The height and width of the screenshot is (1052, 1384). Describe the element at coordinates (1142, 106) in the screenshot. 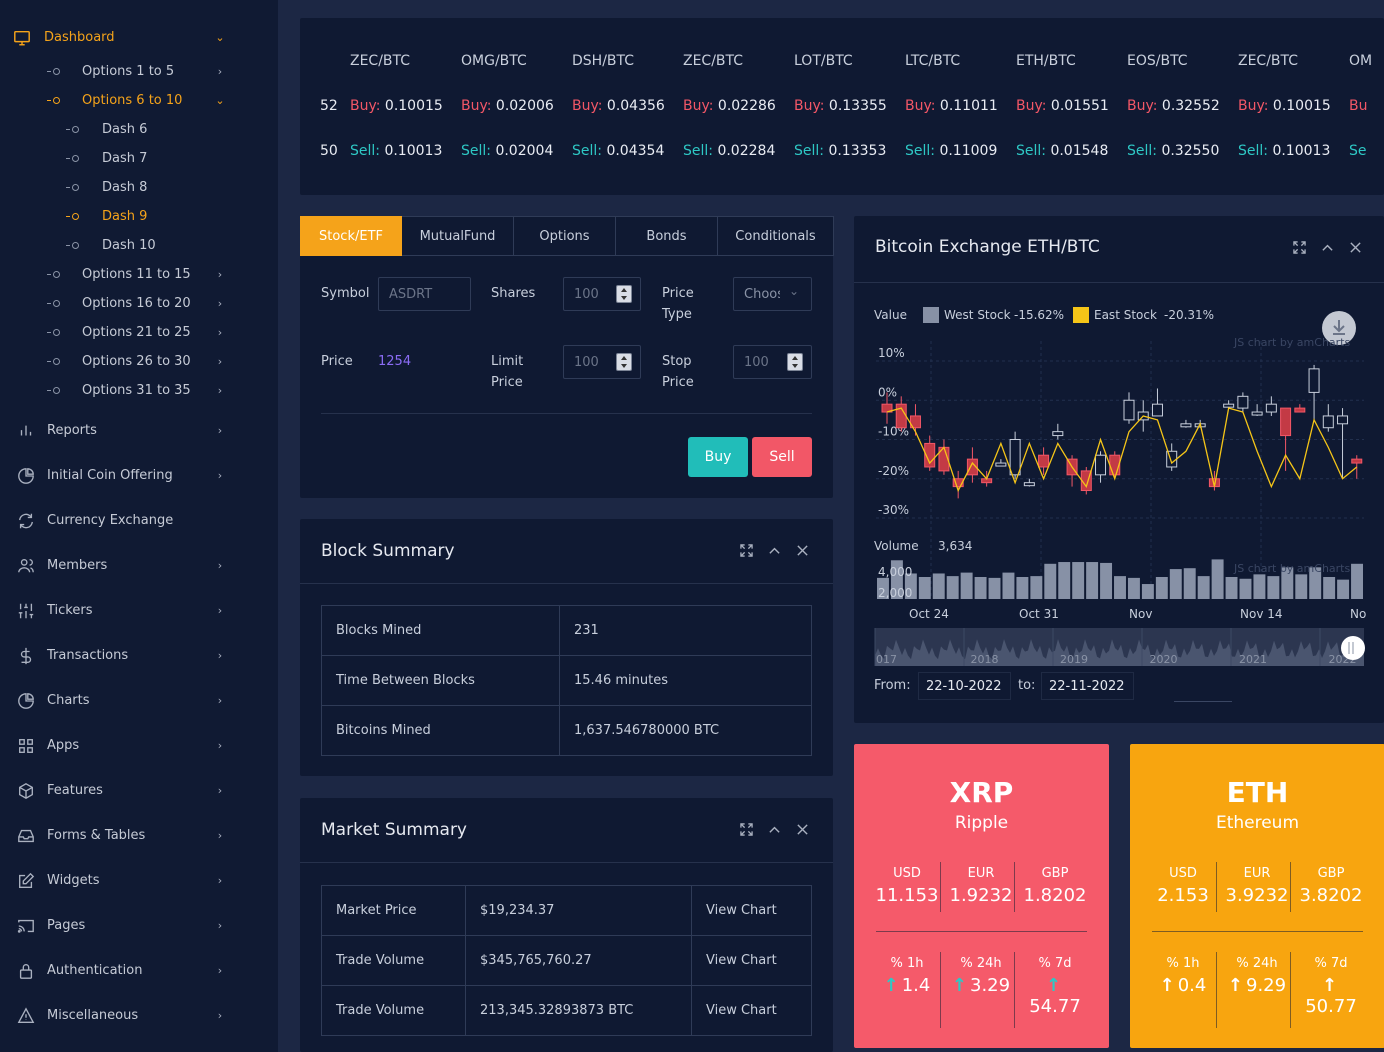

I see `ticker-buy-label: Buy:` at that location.